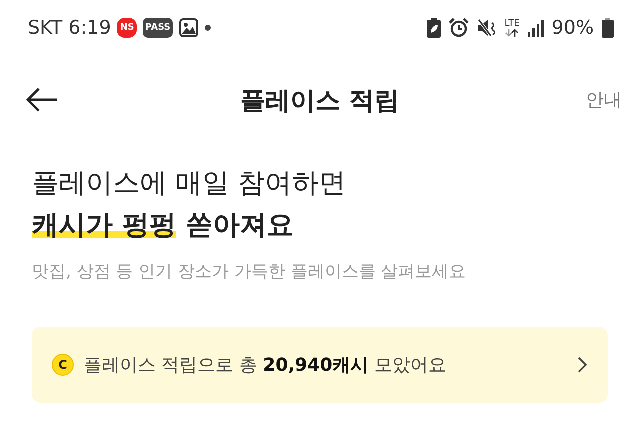  What do you see at coordinates (458, 28) in the screenshot?
I see `alarm-icon` at bounding box center [458, 28].